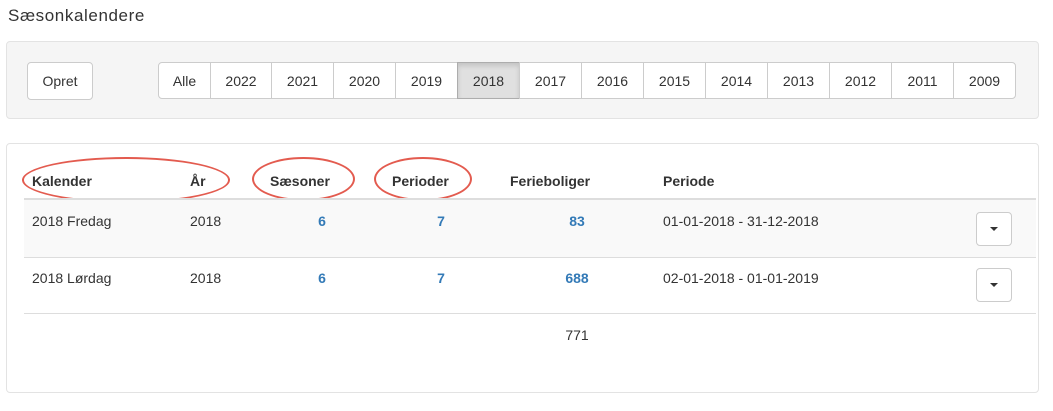 This screenshot has height=411, width=1053. What do you see at coordinates (488, 80) in the screenshot?
I see `filter-2018: 2018` at bounding box center [488, 80].